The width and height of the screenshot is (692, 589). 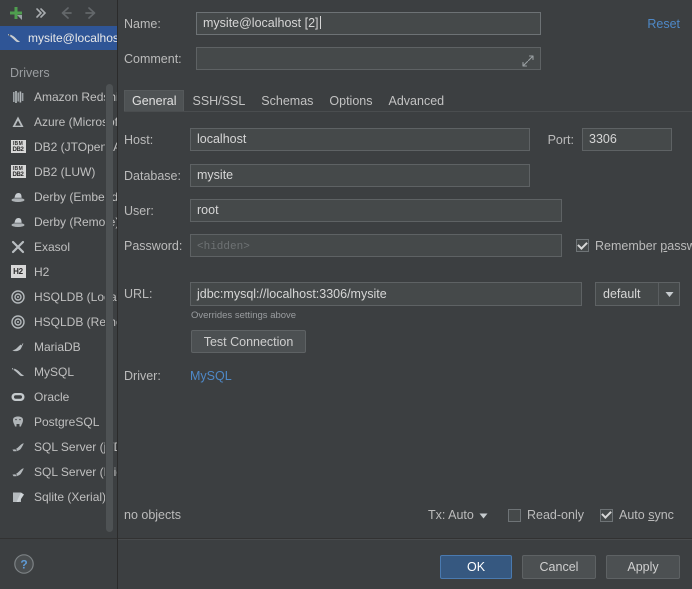 I want to click on transaction-mode-dropdown: Tx: Auto, so click(x=458, y=515).